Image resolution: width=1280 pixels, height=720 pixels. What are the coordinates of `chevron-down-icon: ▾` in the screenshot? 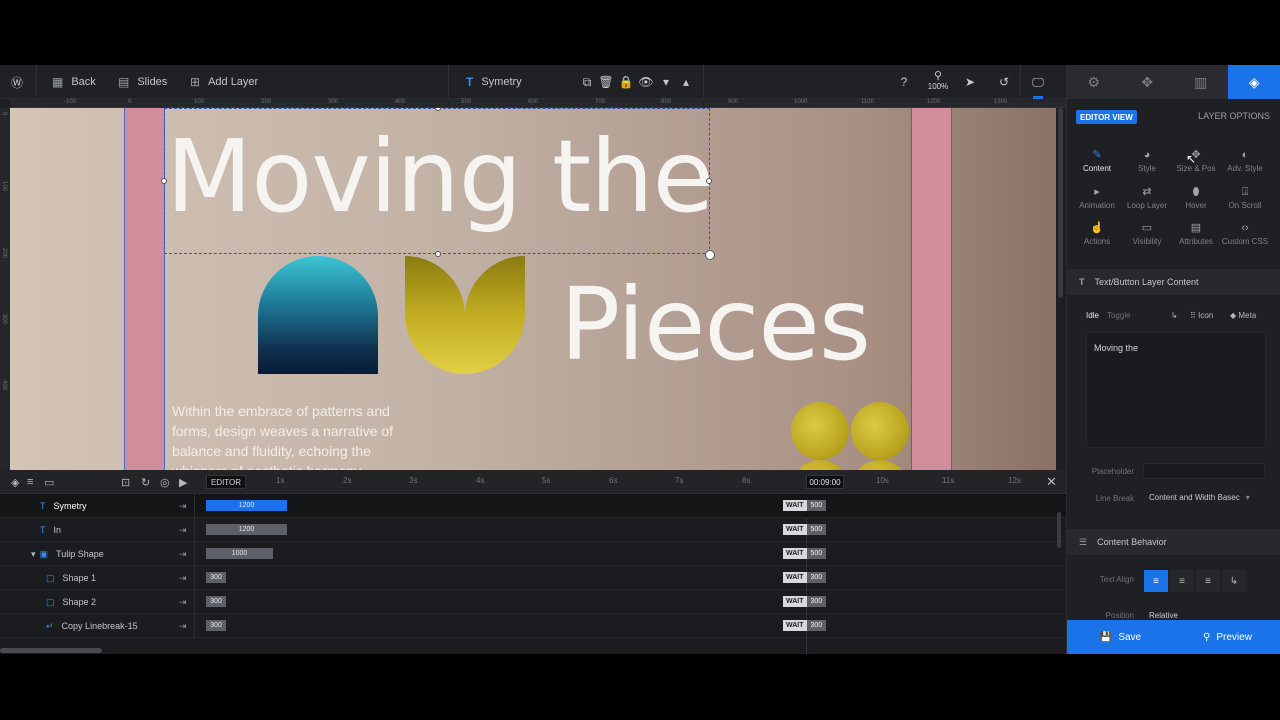 It's located at (666, 82).